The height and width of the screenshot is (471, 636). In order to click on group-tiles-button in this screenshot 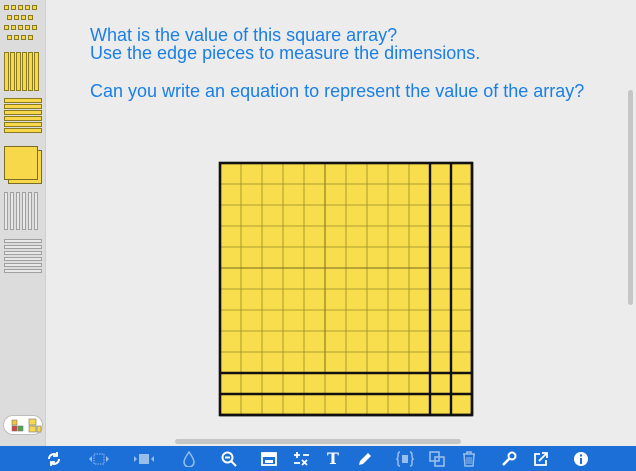, I will do `click(99, 458)`.